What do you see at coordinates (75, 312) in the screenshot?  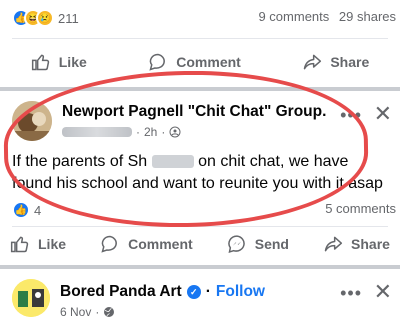 I see `post-date: 6 Nov` at bounding box center [75, 312].